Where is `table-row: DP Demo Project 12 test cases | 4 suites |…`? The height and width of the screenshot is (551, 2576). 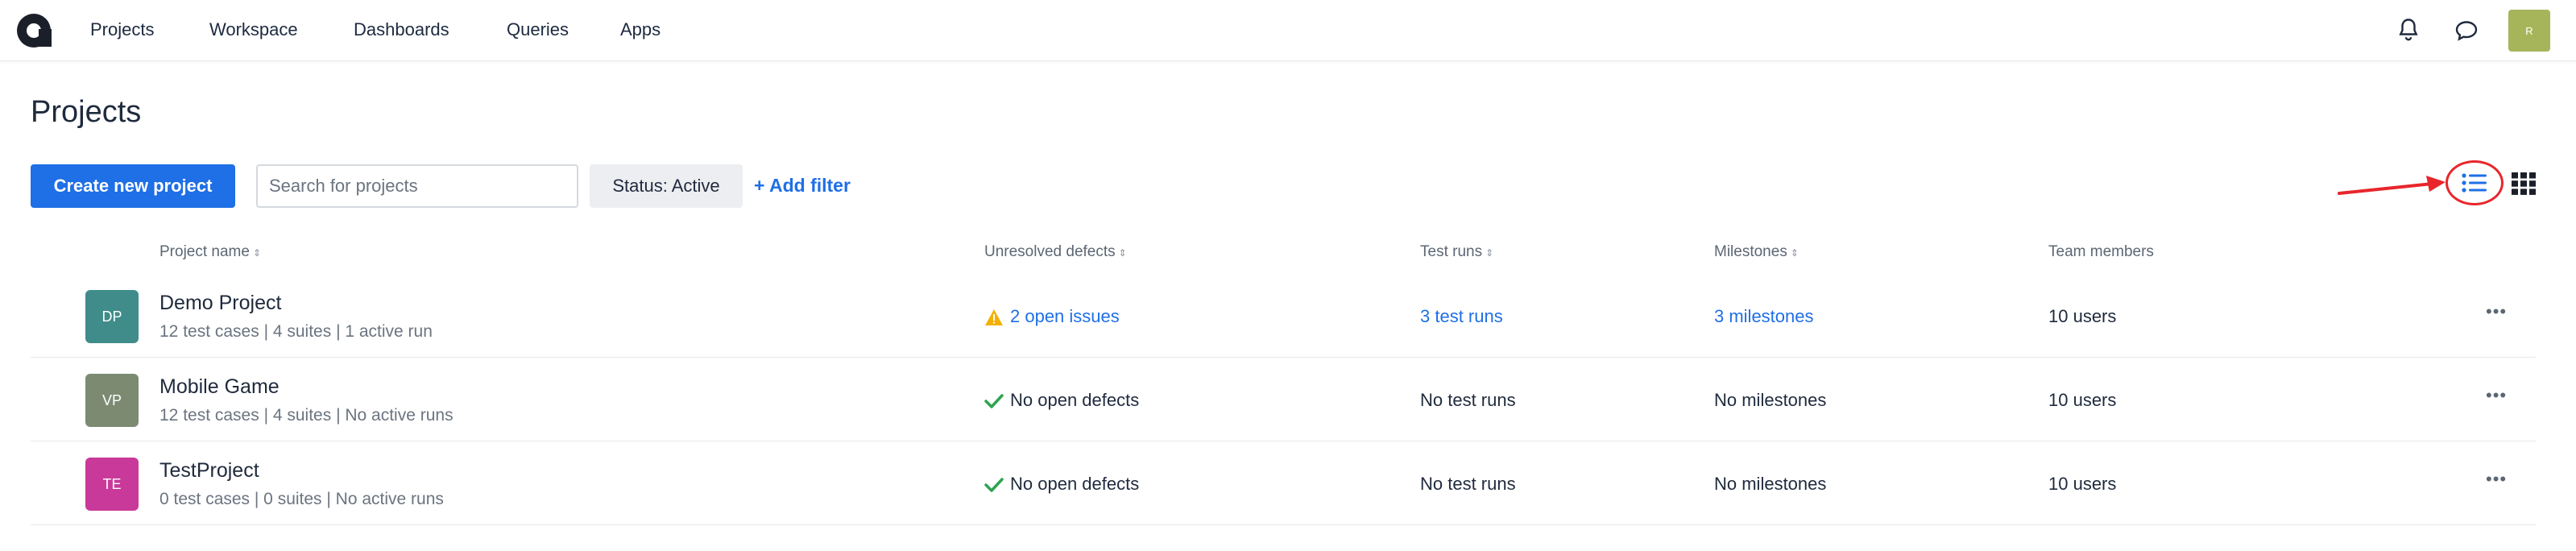 table-row: DP Demo Project 12 test cases | 4 suites |… is located at coordinates (1283, 316).